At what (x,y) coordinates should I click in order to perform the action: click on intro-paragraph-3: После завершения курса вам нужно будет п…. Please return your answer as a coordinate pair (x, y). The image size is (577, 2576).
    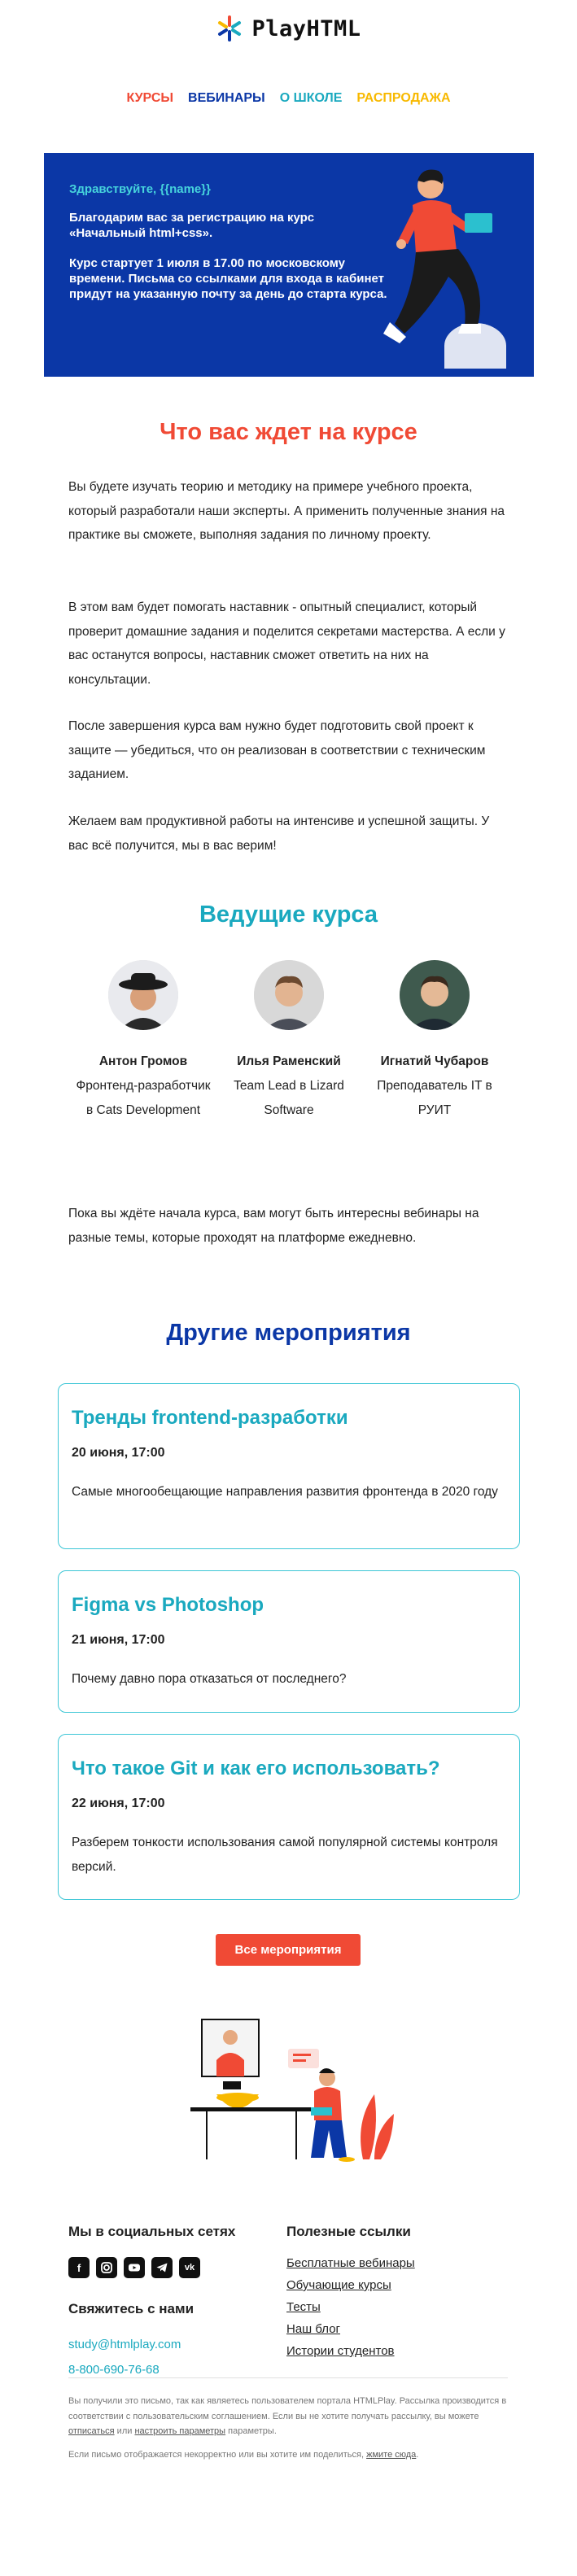
    Looking at the image, I should click on (277, 750).